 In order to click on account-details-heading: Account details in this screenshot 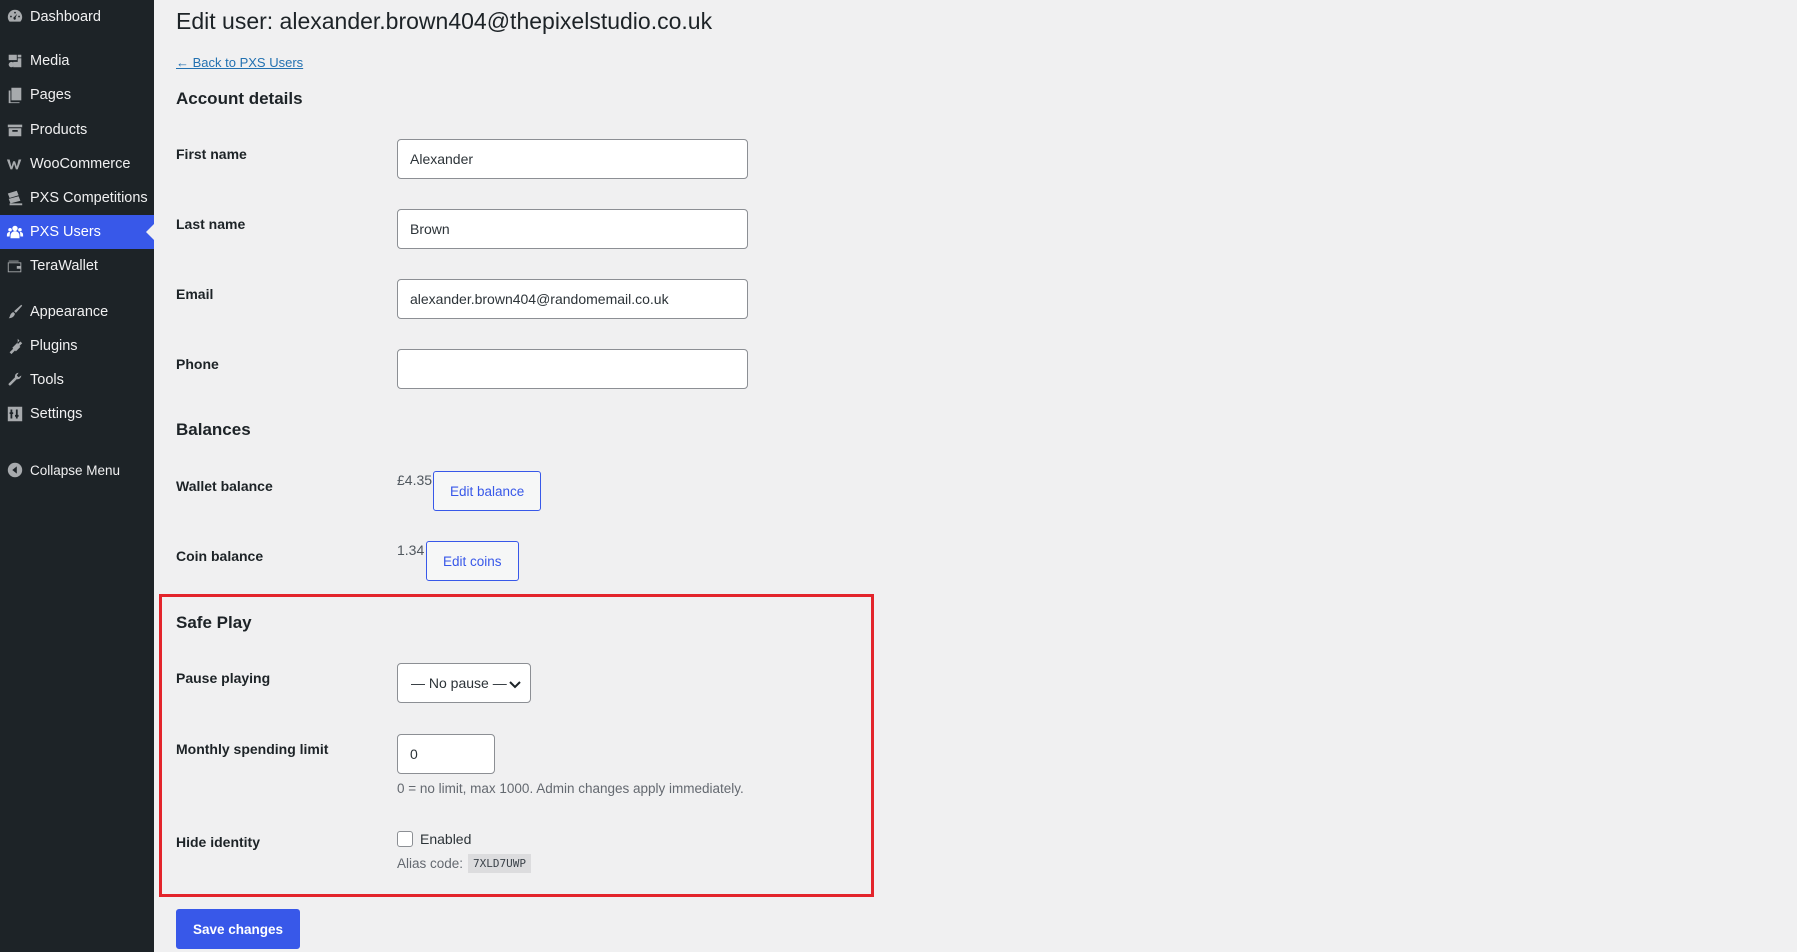, I will do `click(239, 98)`.